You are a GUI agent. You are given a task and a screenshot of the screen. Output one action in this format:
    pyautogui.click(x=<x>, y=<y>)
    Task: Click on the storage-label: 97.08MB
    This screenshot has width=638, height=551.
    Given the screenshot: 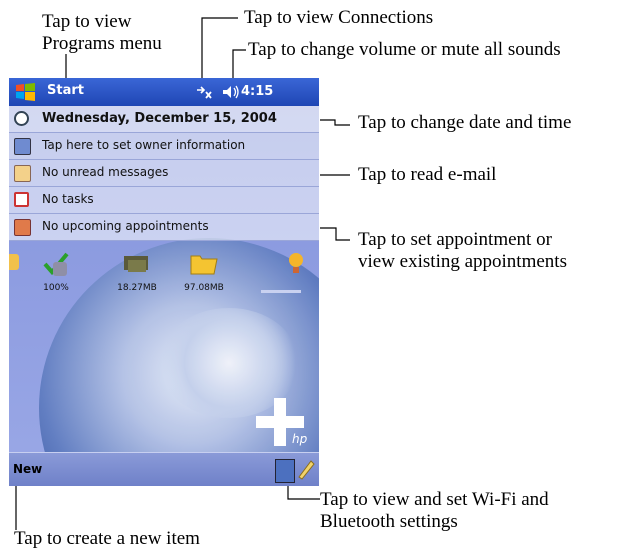 What is the action you would take?
    pyautogui.click(x=204, y=288)
    